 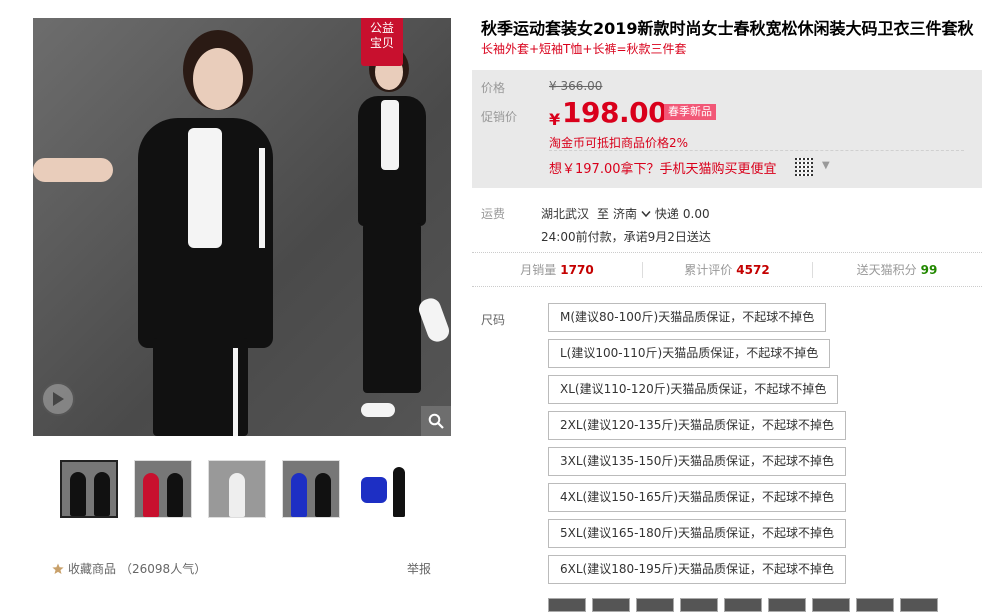 What do you see at coordinates (493, 214) in the screenshot?
I see `shipping-label: 运费` at bounding box center [493, 214].